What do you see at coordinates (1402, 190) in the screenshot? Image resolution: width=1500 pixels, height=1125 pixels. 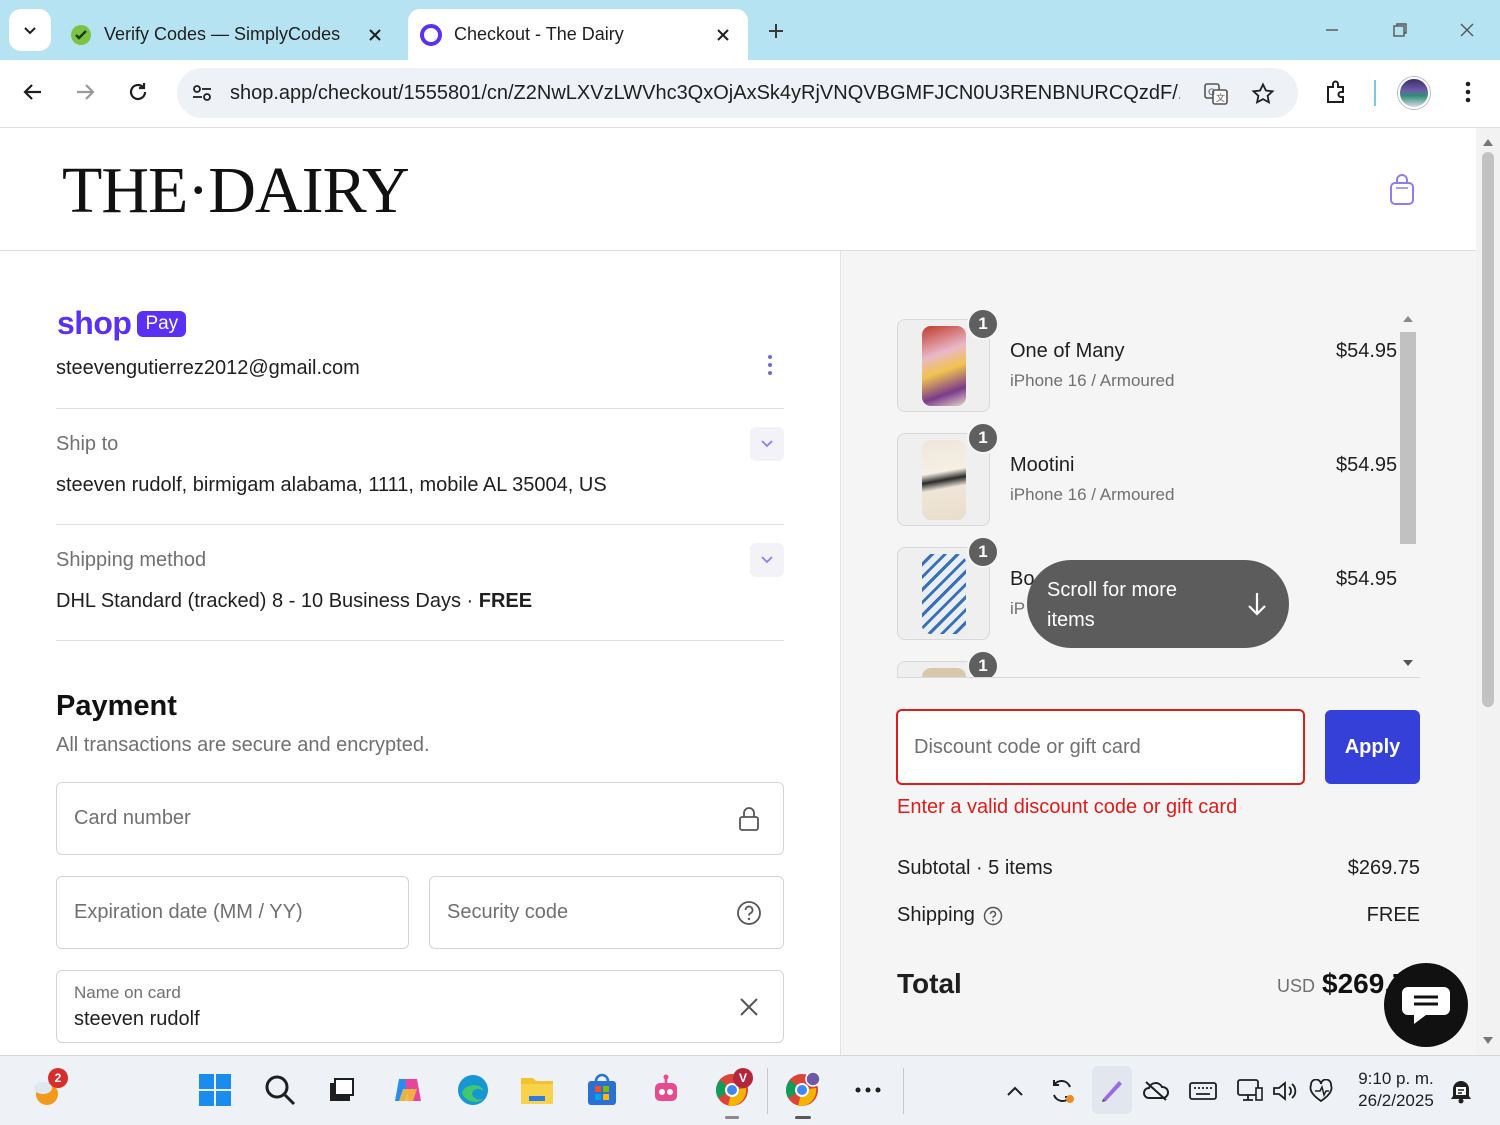 I see `cart-bag-icon` at bounding box center [1402, 190].